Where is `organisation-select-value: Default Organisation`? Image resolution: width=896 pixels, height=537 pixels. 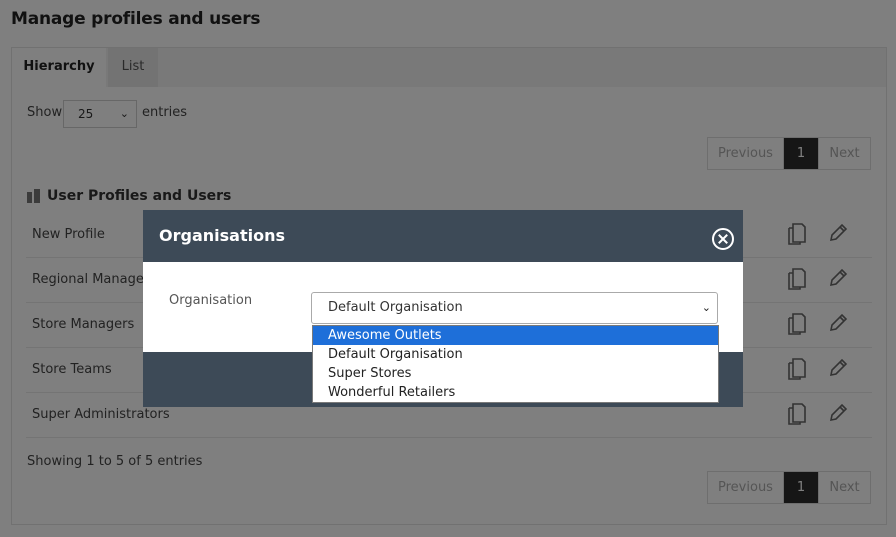 organisation-select-value: Default Organisation is located at coordinates (395, 307).